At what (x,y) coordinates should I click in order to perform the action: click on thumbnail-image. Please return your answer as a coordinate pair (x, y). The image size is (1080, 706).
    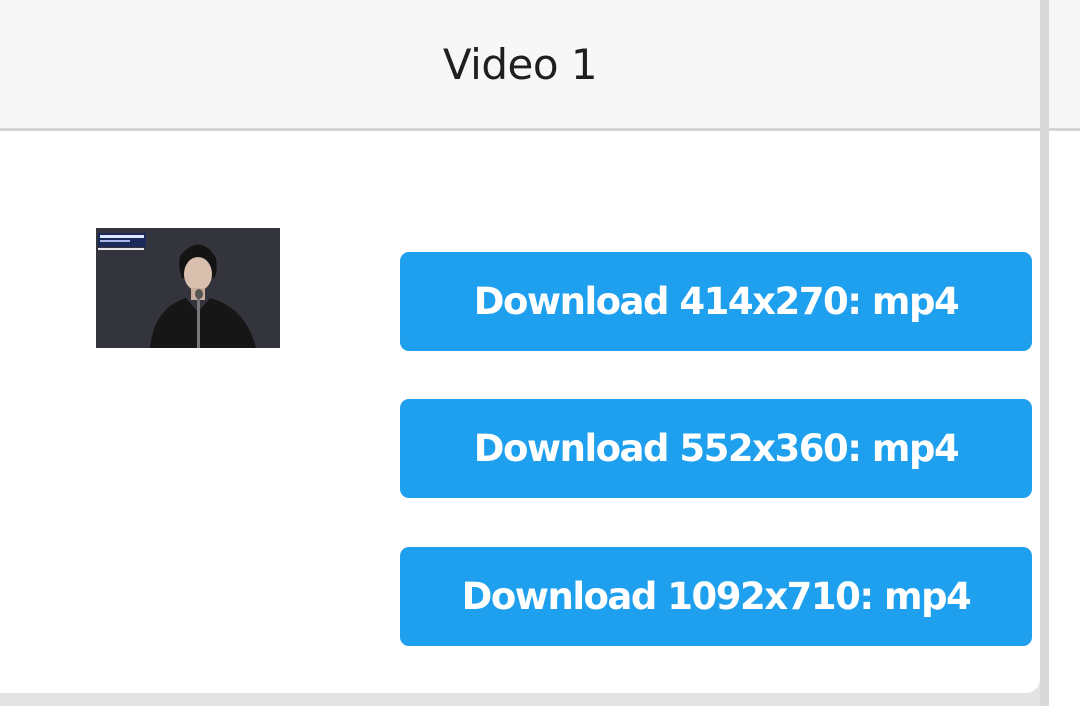
    Looking at the image, I should click on (188, 288).